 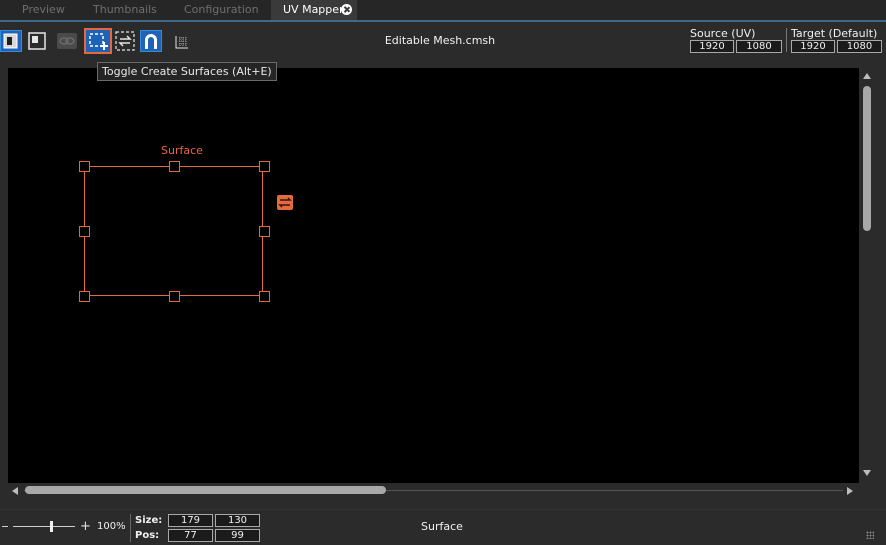 I want to click on magnet-icon, so click(x=151, y=41).